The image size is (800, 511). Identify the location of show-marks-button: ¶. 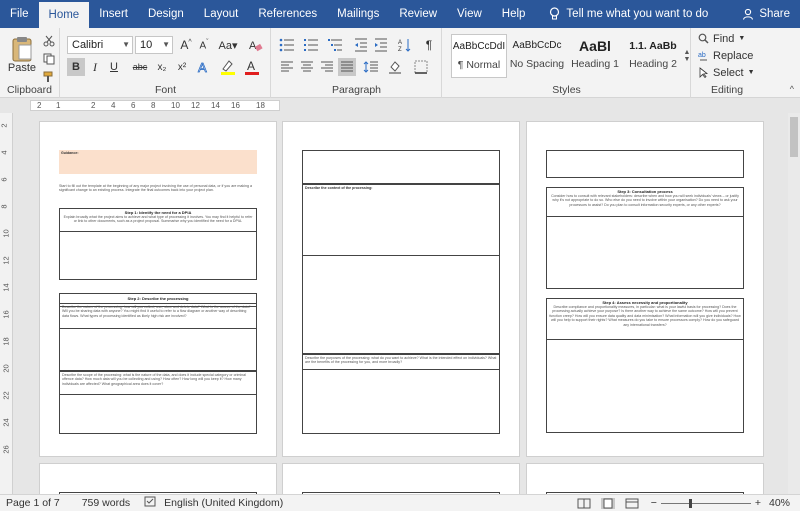
(429, 45).